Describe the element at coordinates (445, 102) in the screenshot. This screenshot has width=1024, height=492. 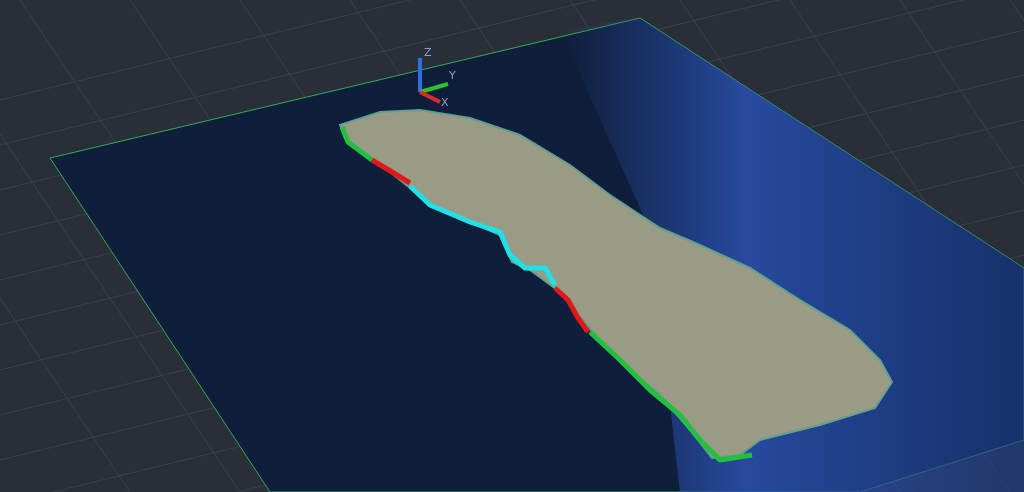
I see `axis-label: X` at that location.